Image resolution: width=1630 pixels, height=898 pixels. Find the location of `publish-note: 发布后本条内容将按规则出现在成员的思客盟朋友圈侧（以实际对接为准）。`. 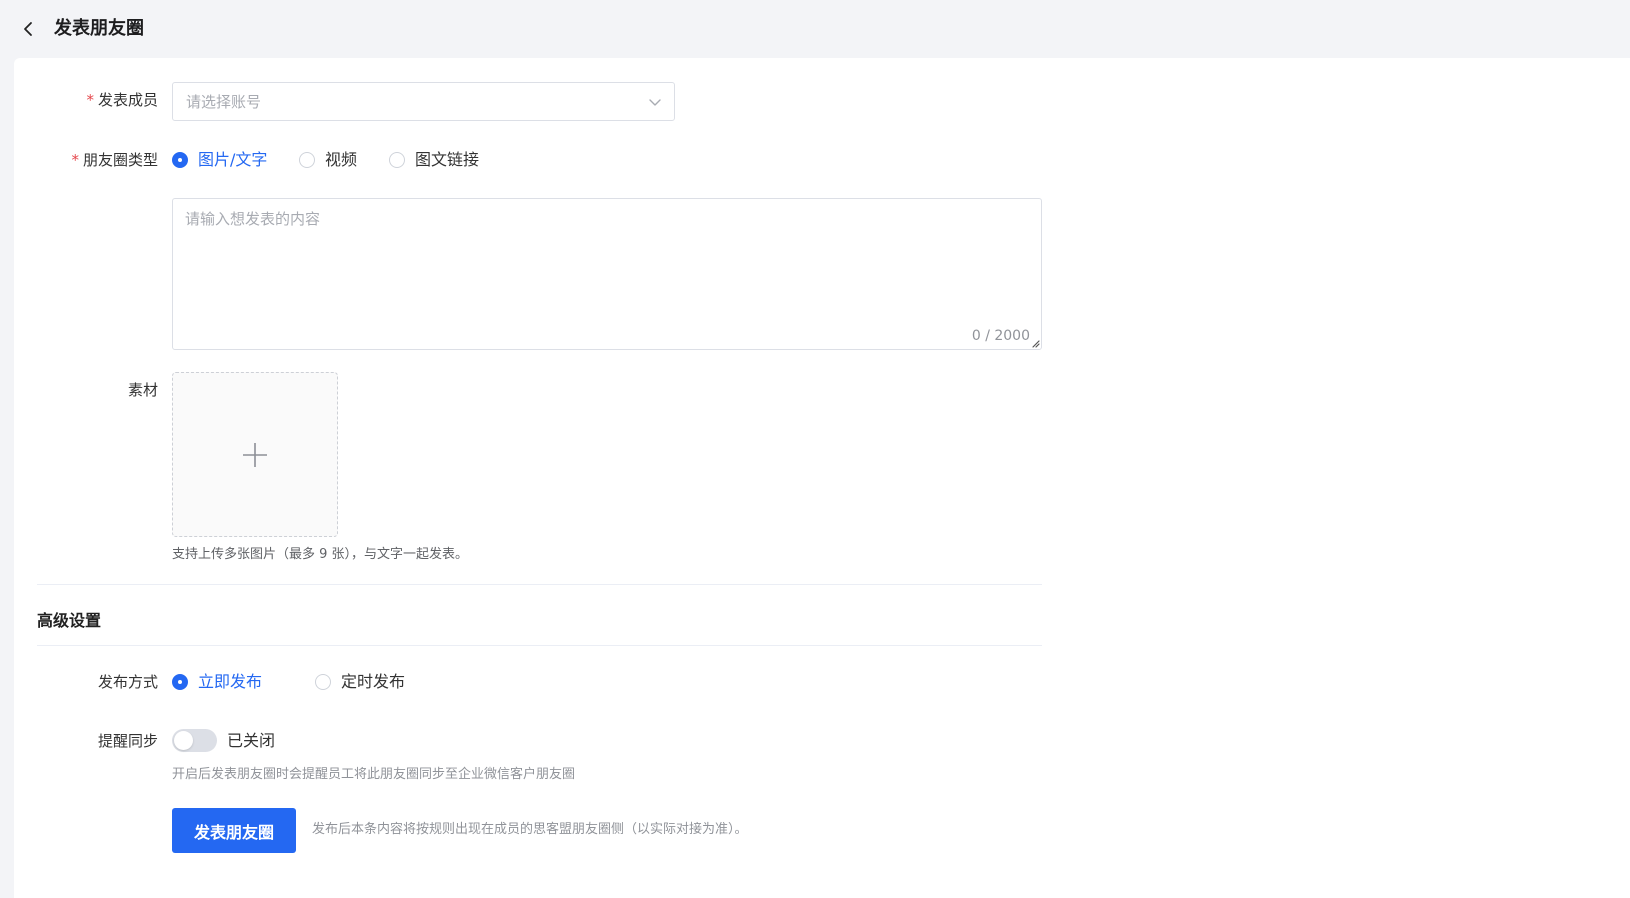

publish-note: 发布后本条内容将按规则出现在成员的思客盟朋友圈侧（以实际对接为准）。 is located at coordinates (530, 829).